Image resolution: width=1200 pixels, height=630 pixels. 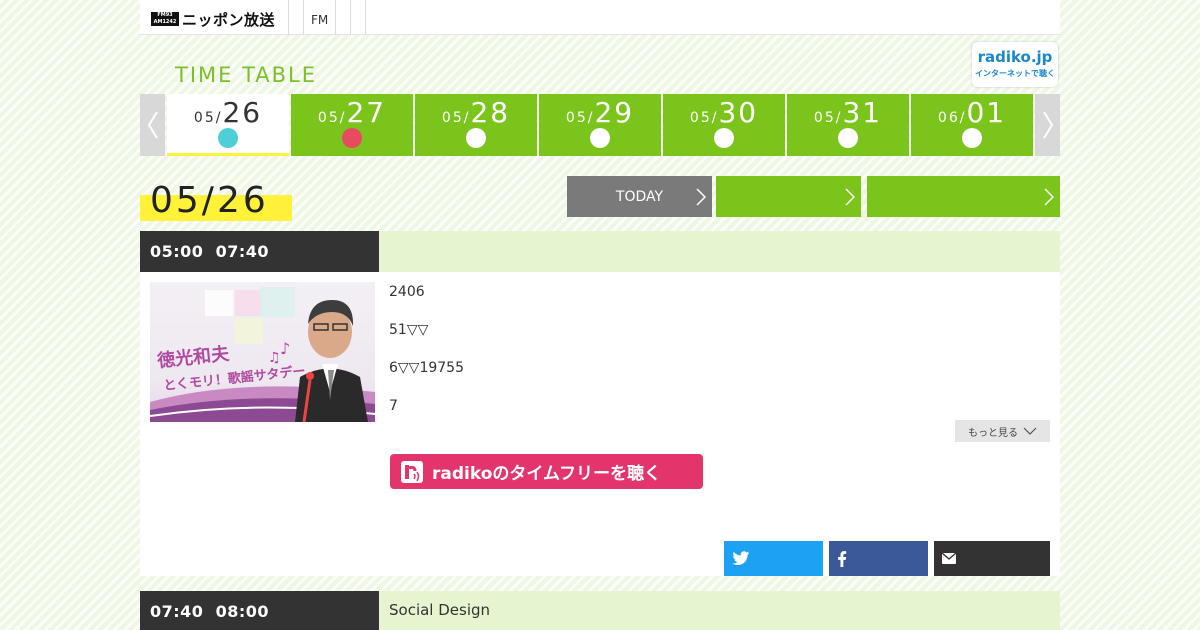 I want to click on radiko-timefree-button: radikoのタイムフリーを聴く, so click(x=546, y=471).